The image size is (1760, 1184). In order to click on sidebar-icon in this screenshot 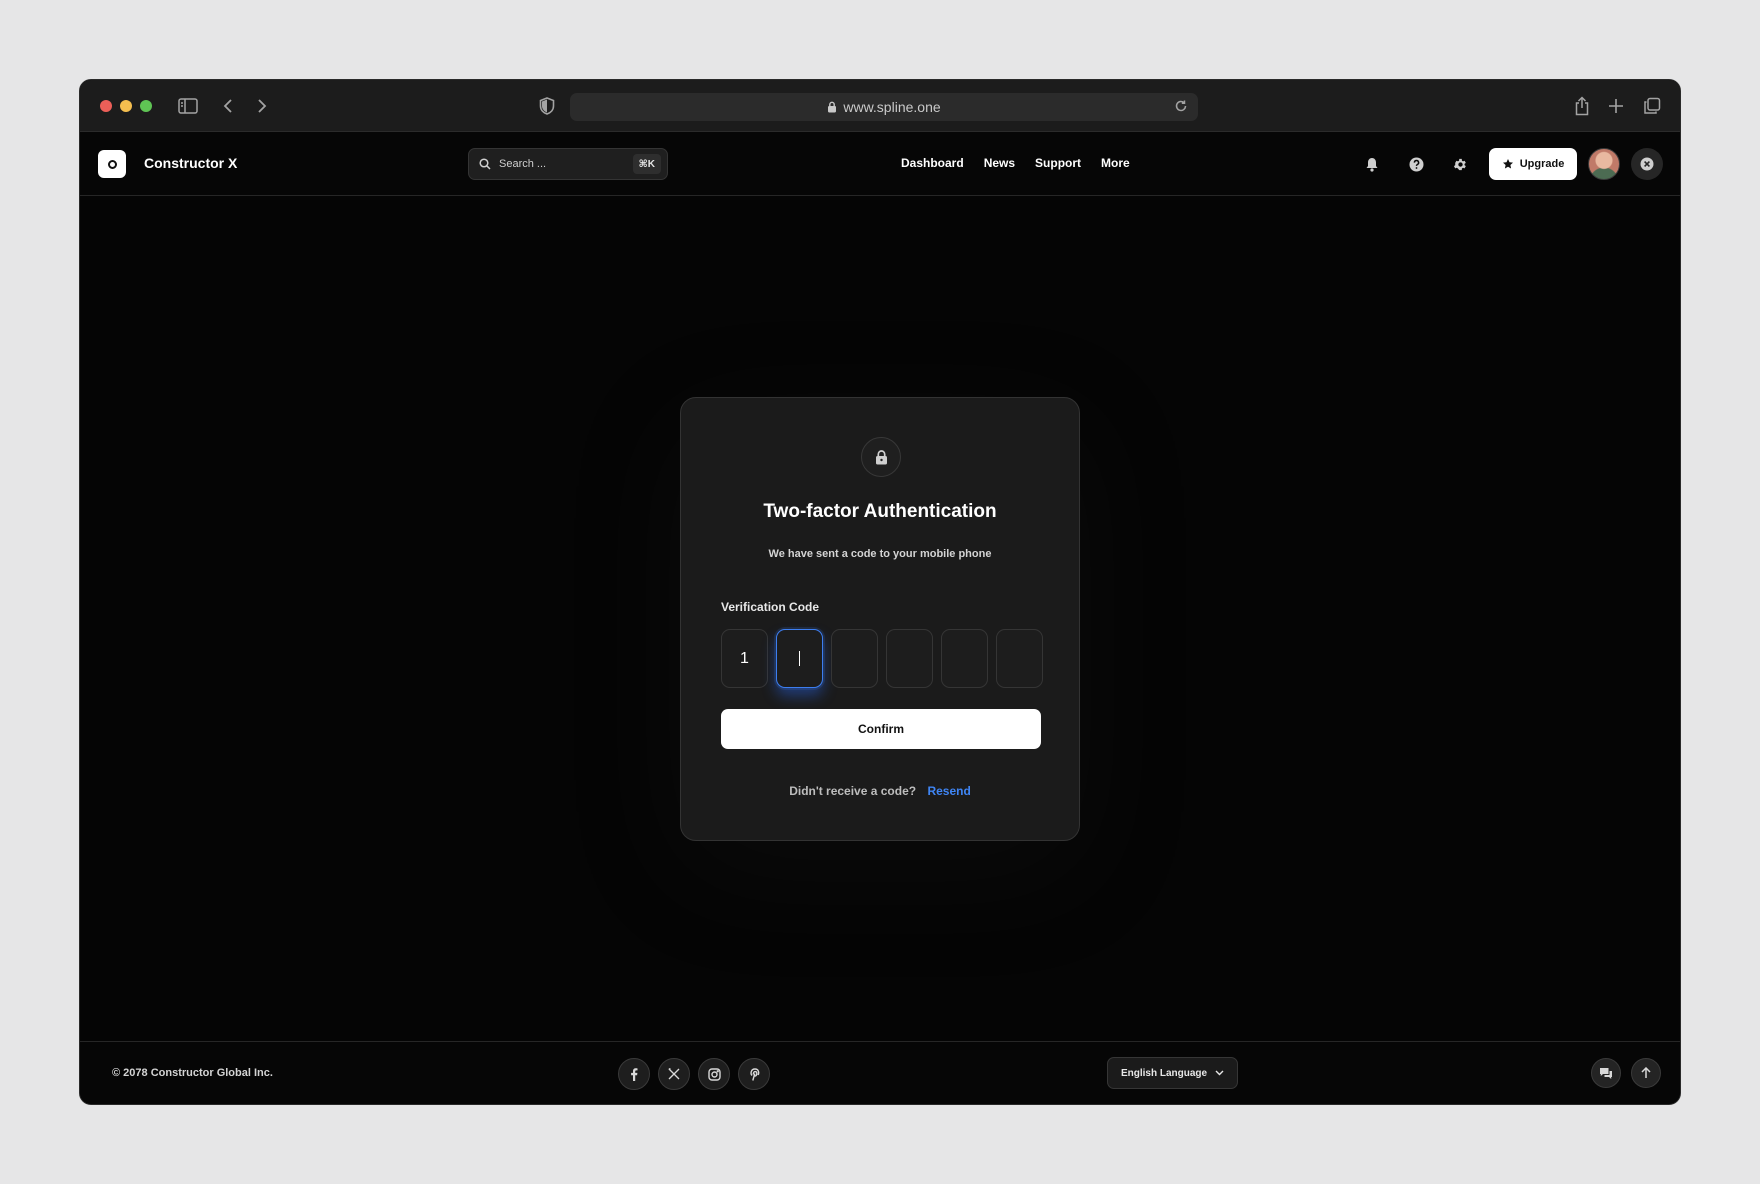, I will do `click(188, 106)`.